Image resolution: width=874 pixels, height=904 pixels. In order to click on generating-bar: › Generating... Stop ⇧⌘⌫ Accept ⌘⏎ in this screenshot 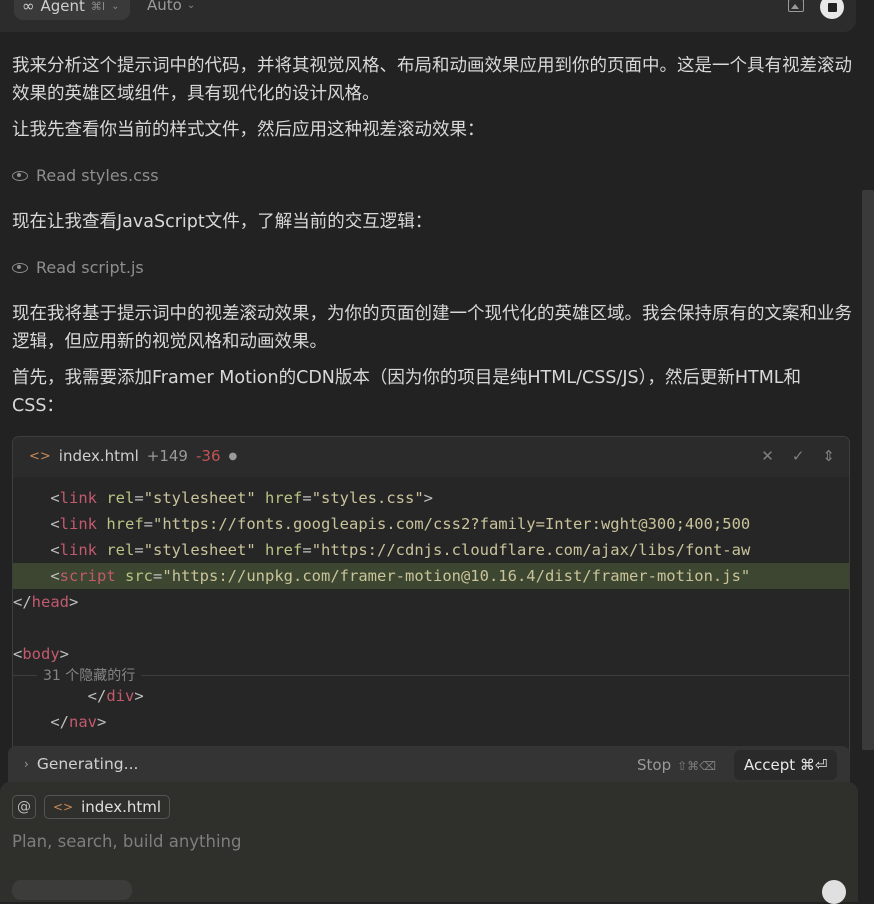, I will do `click(429, 765)`.